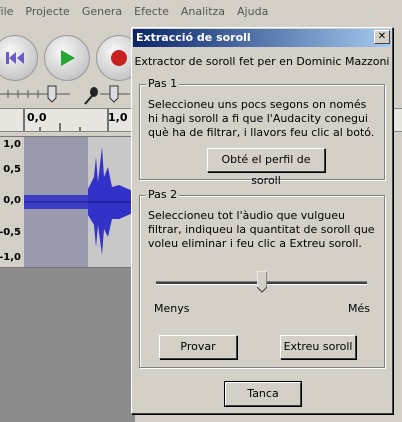  What do you see at coordinates (261, 282) in the screenshot?
I see `noise-amount-slider-thumb` at bounding box center [261, 282].